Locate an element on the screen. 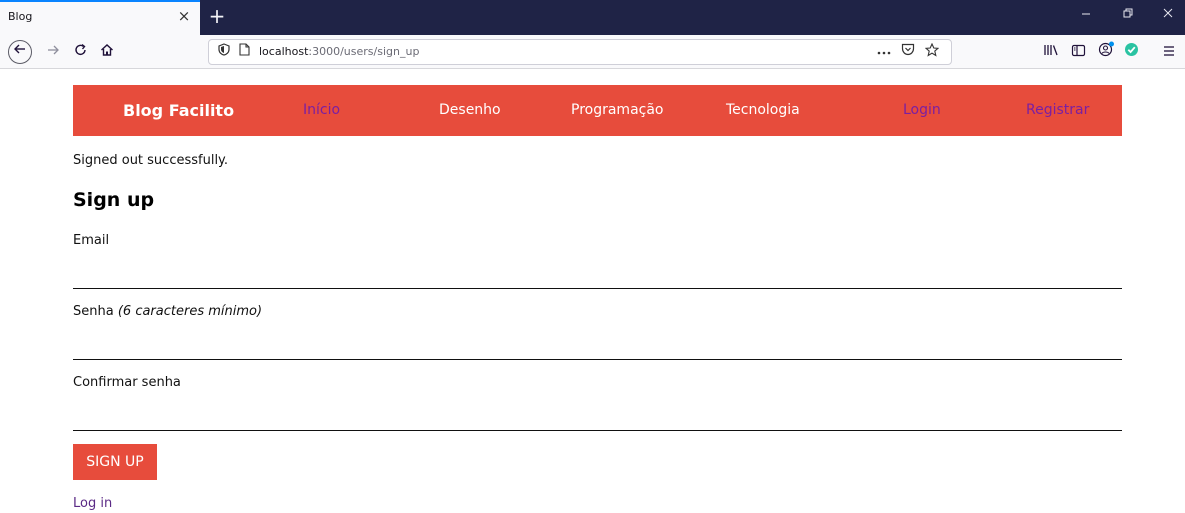  home-icon is located at coordinates (107, 52).